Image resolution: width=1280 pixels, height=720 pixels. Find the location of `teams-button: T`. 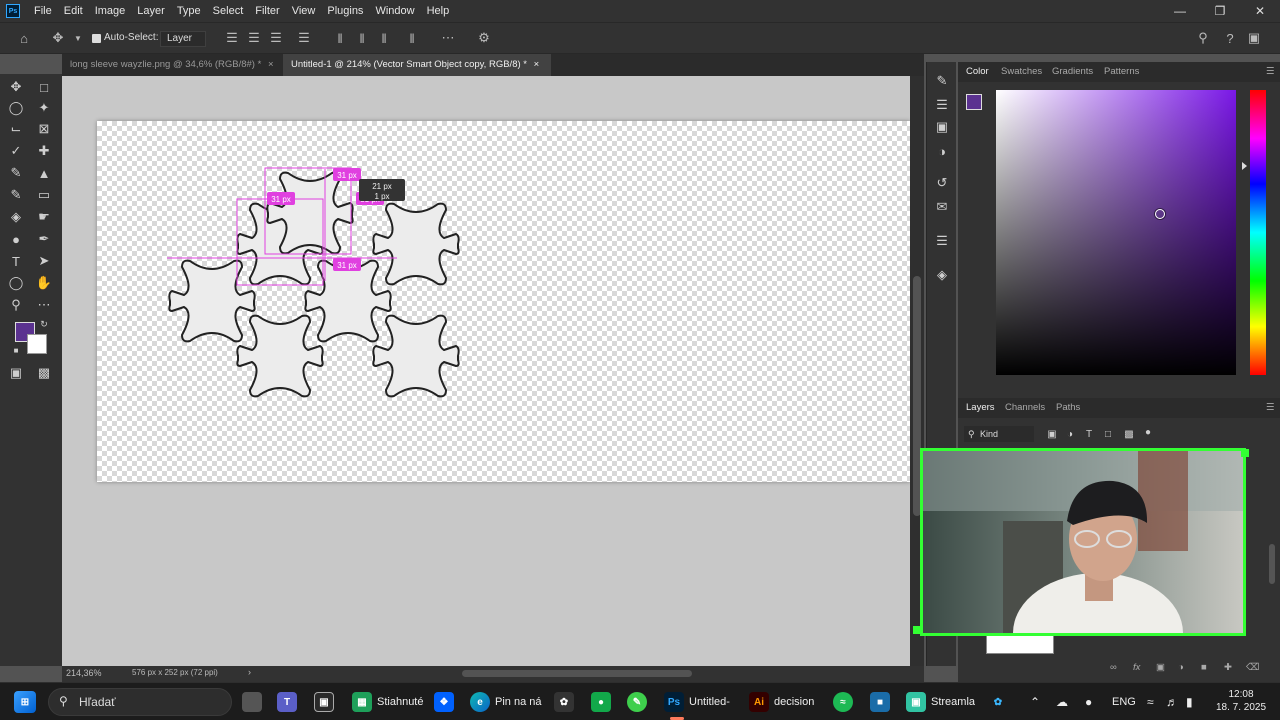

teams-button: T is located at coordinates (289, 702).